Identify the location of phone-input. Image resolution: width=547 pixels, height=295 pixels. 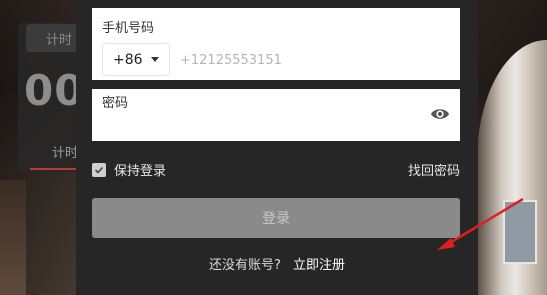
(315, 60).